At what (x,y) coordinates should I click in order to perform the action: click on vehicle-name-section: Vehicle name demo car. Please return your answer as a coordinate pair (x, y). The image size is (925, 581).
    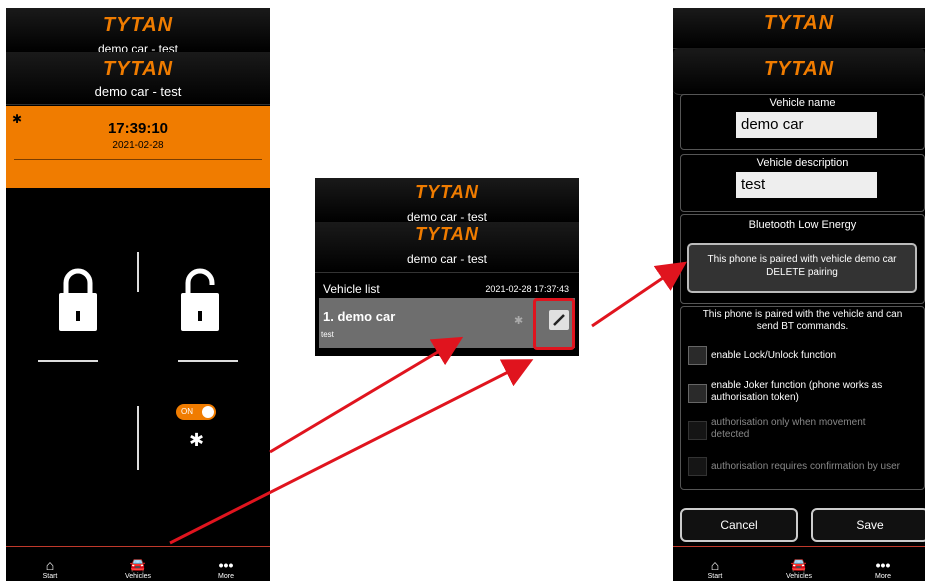
    Looking at the image, I should click on (802, 122).